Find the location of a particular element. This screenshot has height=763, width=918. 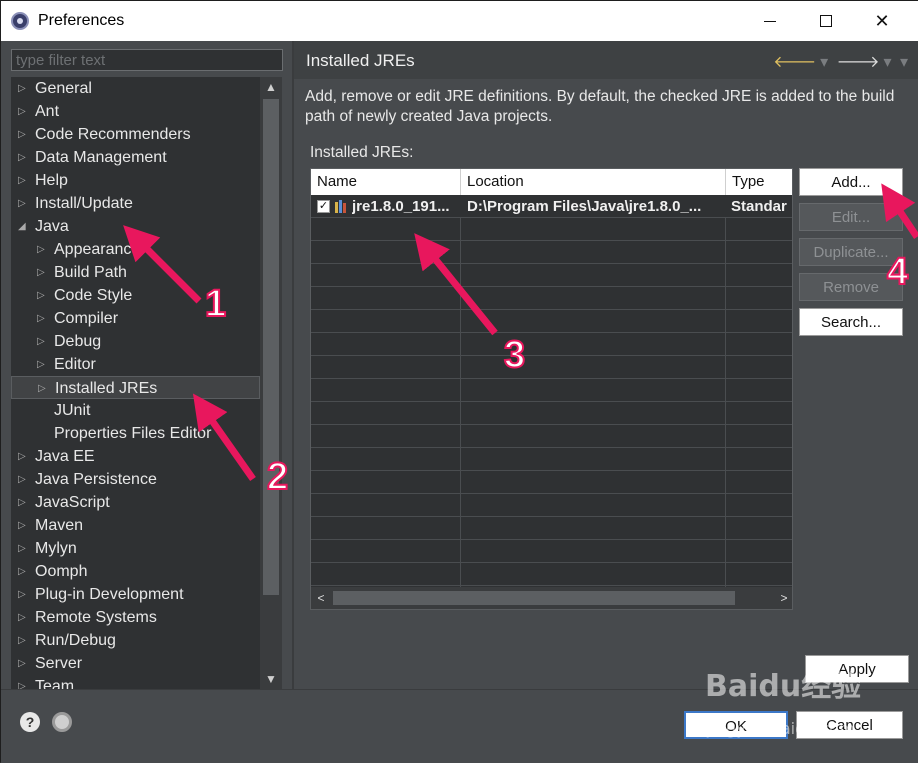

tree-item-label: General is located at coordinates (63, 88).